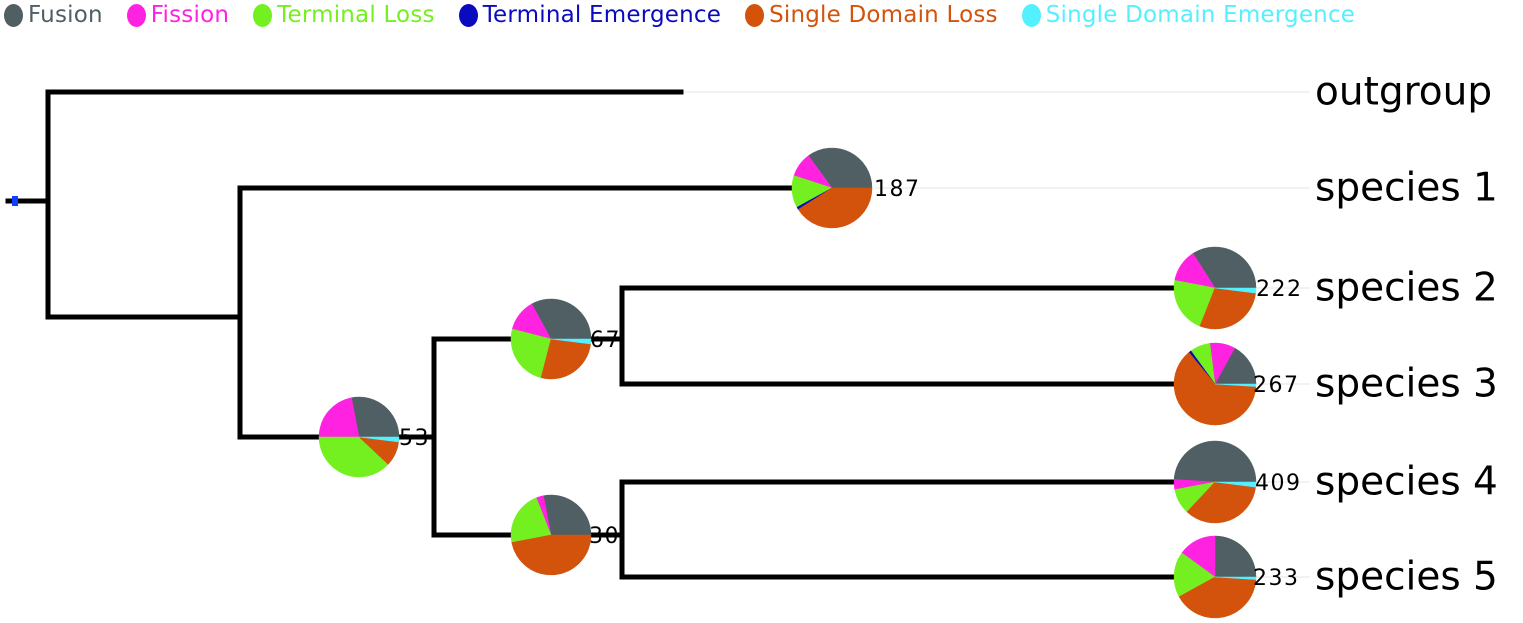 The height and width of the screenshot is (623, 1523). What do you see at coordinates (1276, 385) in the screenshot?
I see `node-count-species3: 267` at bounding box center [1276, 385].